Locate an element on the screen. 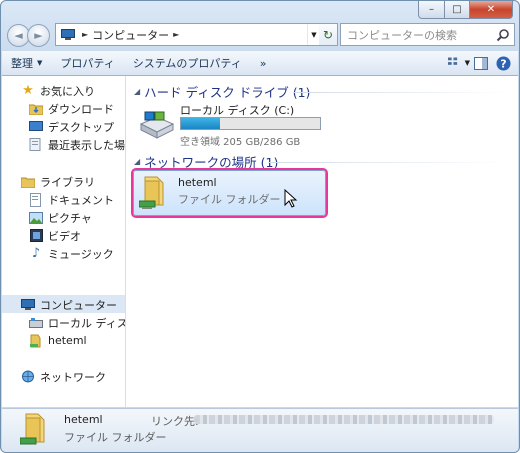 The image size is (520, 453). close-button: ✕ is located at coordinates (491, 10).